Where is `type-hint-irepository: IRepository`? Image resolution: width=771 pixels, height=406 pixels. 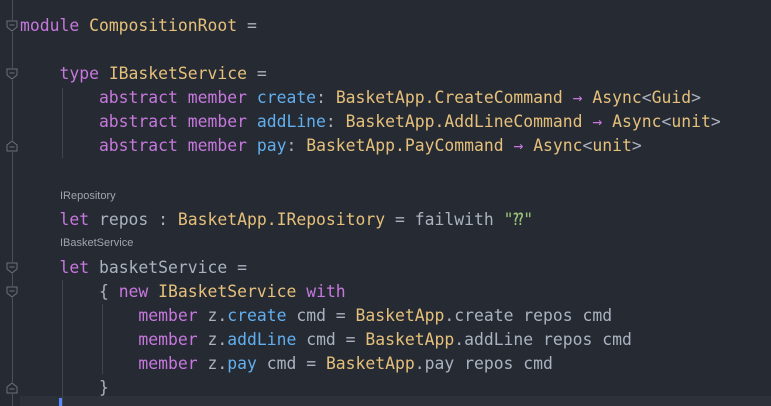
type-hint-irepository: IRepository is located at coordinates (88, 196).